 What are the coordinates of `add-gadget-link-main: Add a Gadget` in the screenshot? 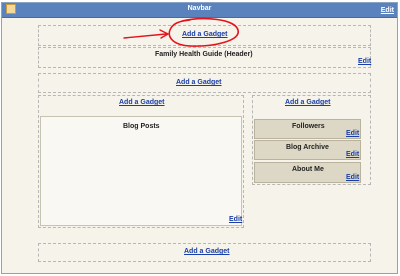 It's located at (142, 102).